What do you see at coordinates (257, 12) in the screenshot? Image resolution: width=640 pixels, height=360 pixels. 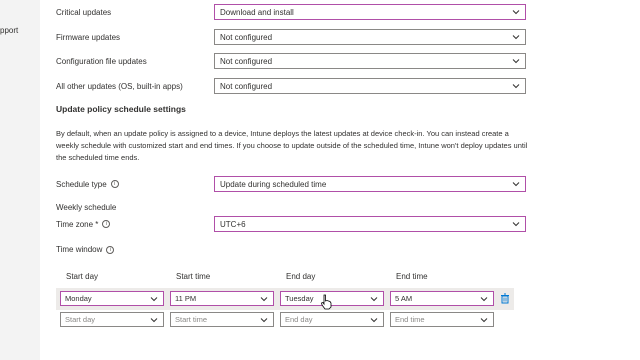 I see `critical-updates-value: Download and install` at bounding box center [257, 12].